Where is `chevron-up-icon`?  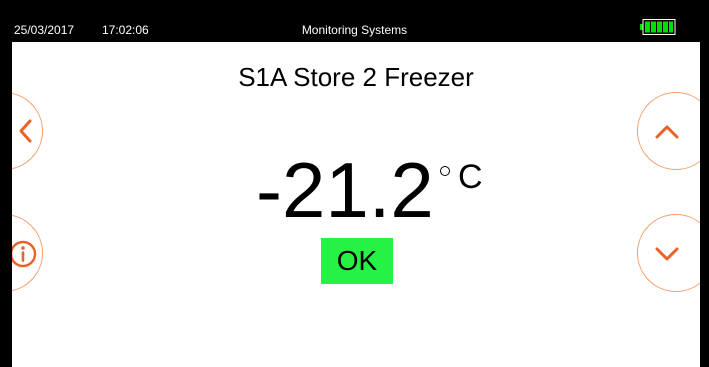 chevron-up-icon is located at coordinates (667, 132).